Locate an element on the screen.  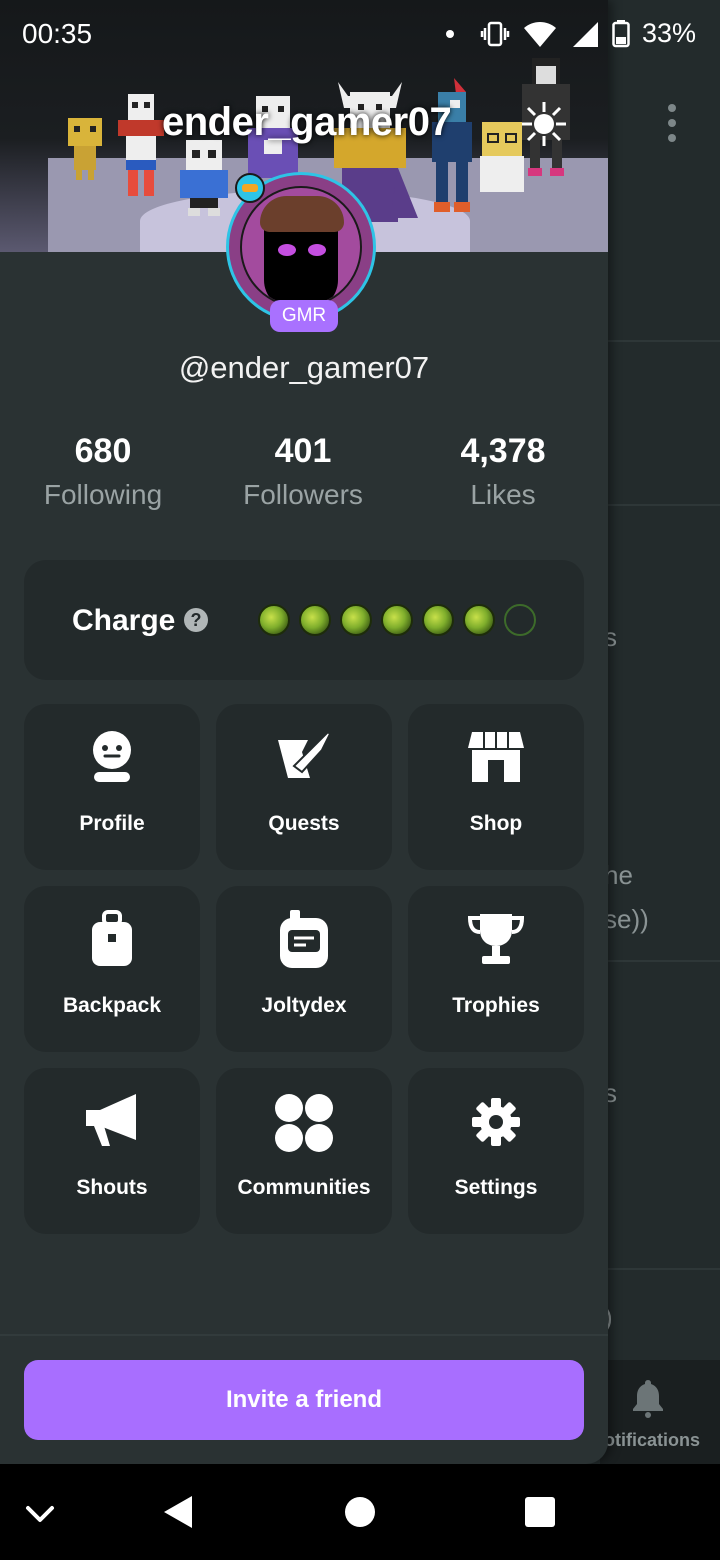
system-nav-bar is located at coordinates (360, 1512).